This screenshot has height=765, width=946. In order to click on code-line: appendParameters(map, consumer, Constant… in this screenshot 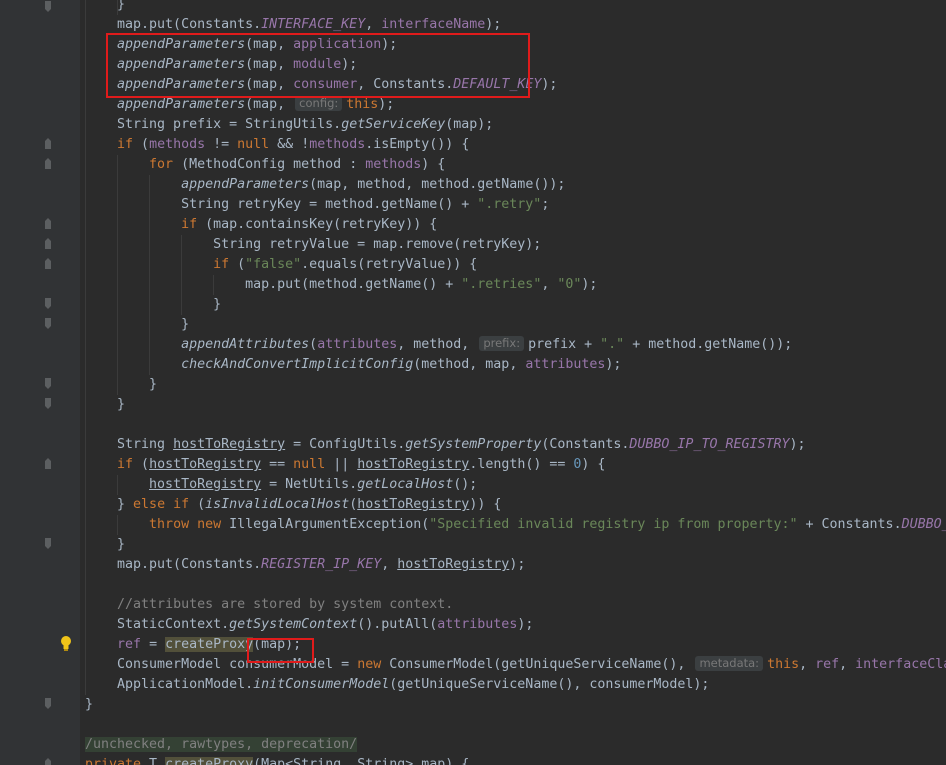, I will do `click(321, 85)`.